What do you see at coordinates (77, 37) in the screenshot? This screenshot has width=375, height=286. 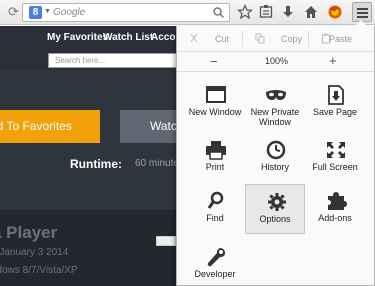 I see `nav-my-favorites: My Favorites` at bounding box center [77, 37].